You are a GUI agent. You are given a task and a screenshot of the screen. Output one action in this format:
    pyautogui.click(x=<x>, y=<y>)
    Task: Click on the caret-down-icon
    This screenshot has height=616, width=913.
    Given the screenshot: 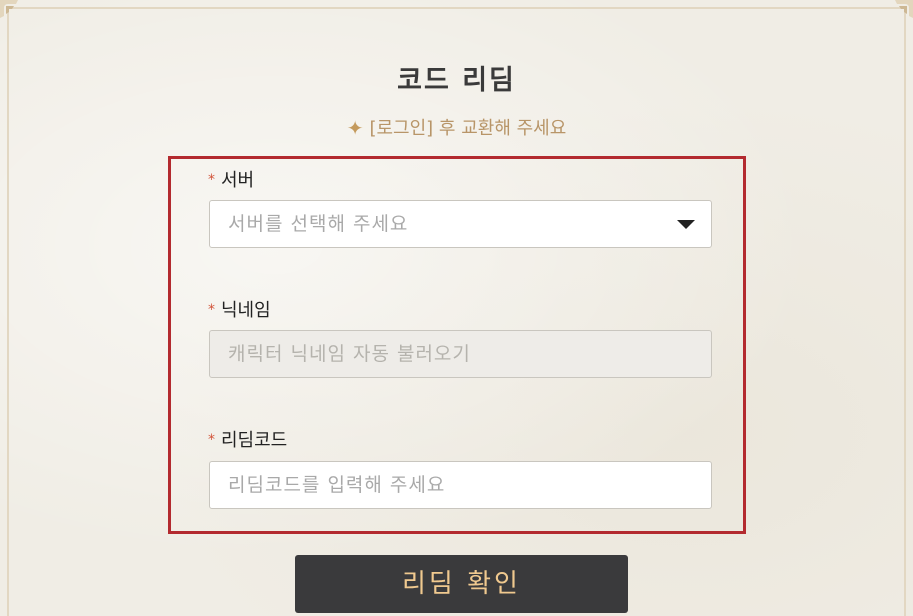 What is the action you would take?
    pyautogui.click(x=686, y=224)
    